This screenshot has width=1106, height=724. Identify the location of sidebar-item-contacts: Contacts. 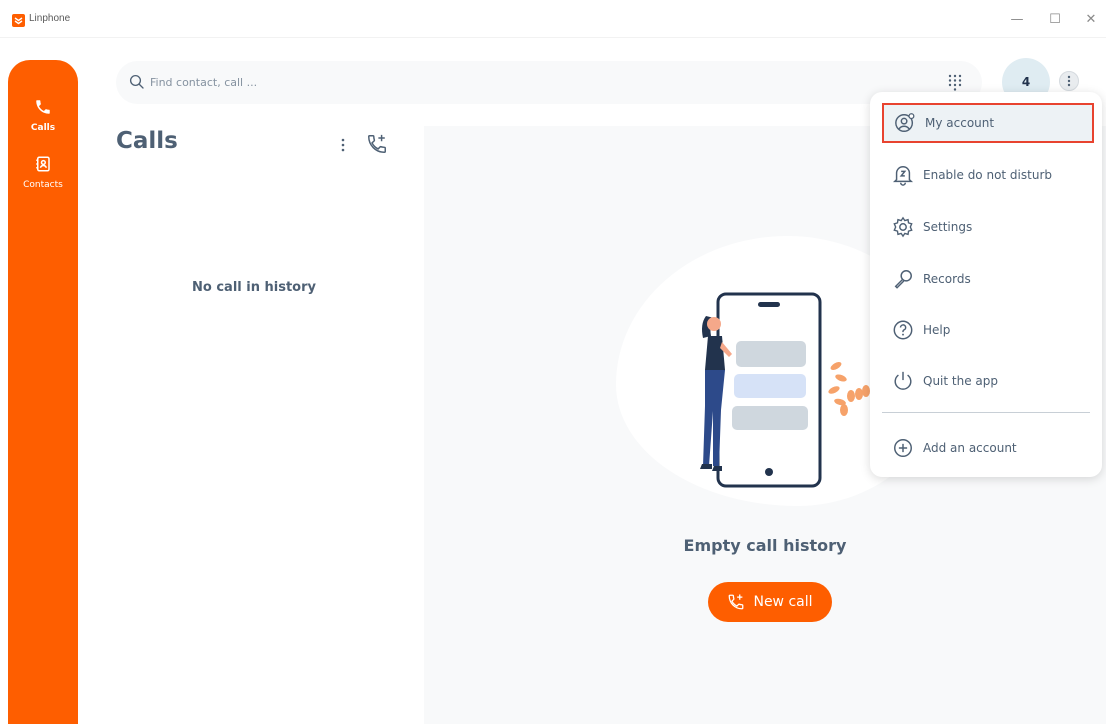
(43, 172).